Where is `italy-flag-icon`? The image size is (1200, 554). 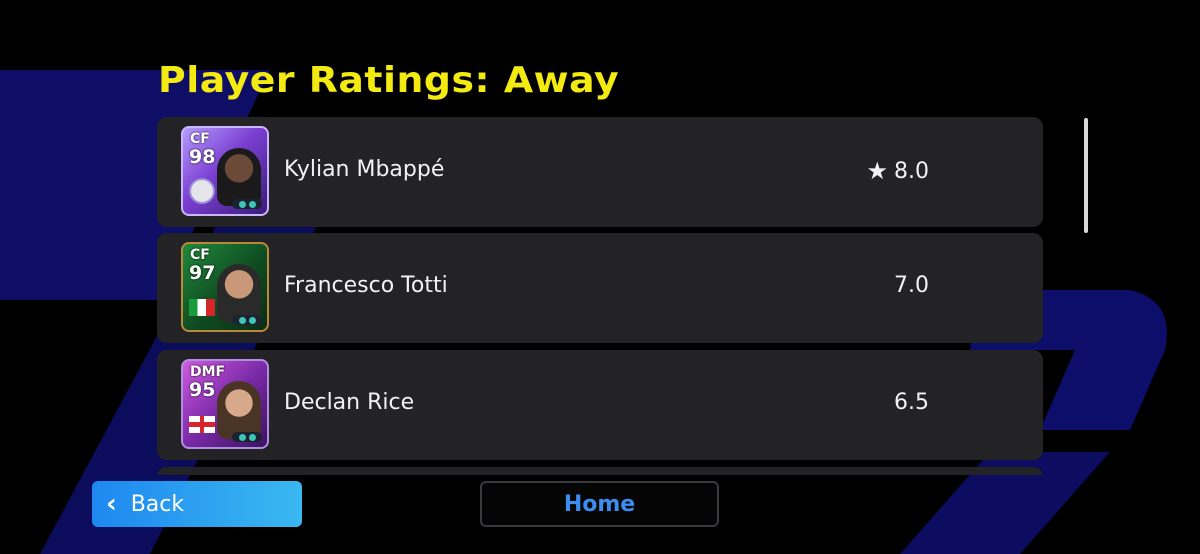
italy-flag-icon is located at coordinates (202, 307).